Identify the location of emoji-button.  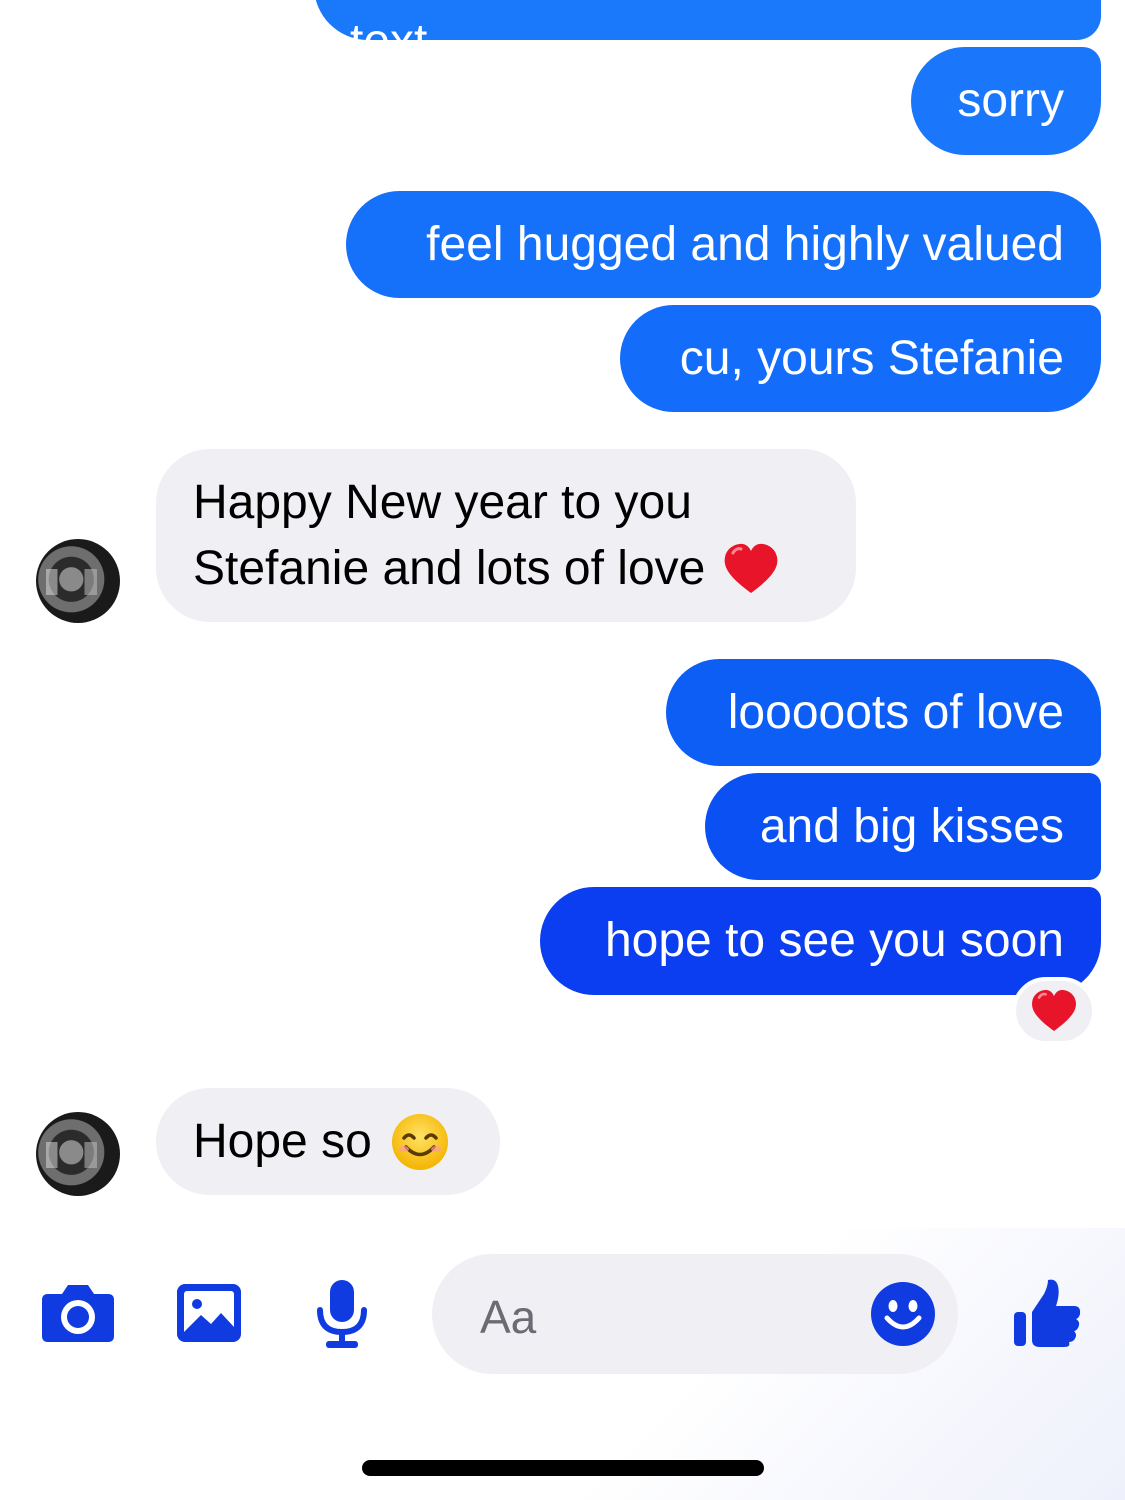
(903, 1314).